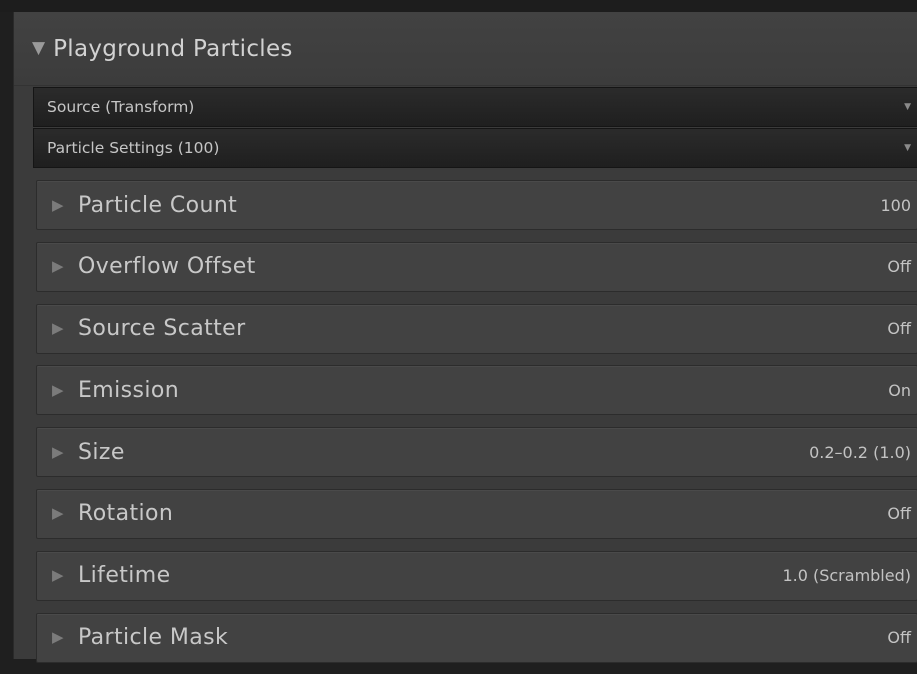 The image size is (917, 674). I want to click on setting-value: On, so click(899, 390).